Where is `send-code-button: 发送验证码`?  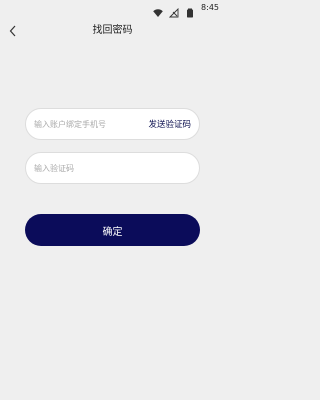 send-code-button: 发送验证码 is located at coordinates (169, 124).